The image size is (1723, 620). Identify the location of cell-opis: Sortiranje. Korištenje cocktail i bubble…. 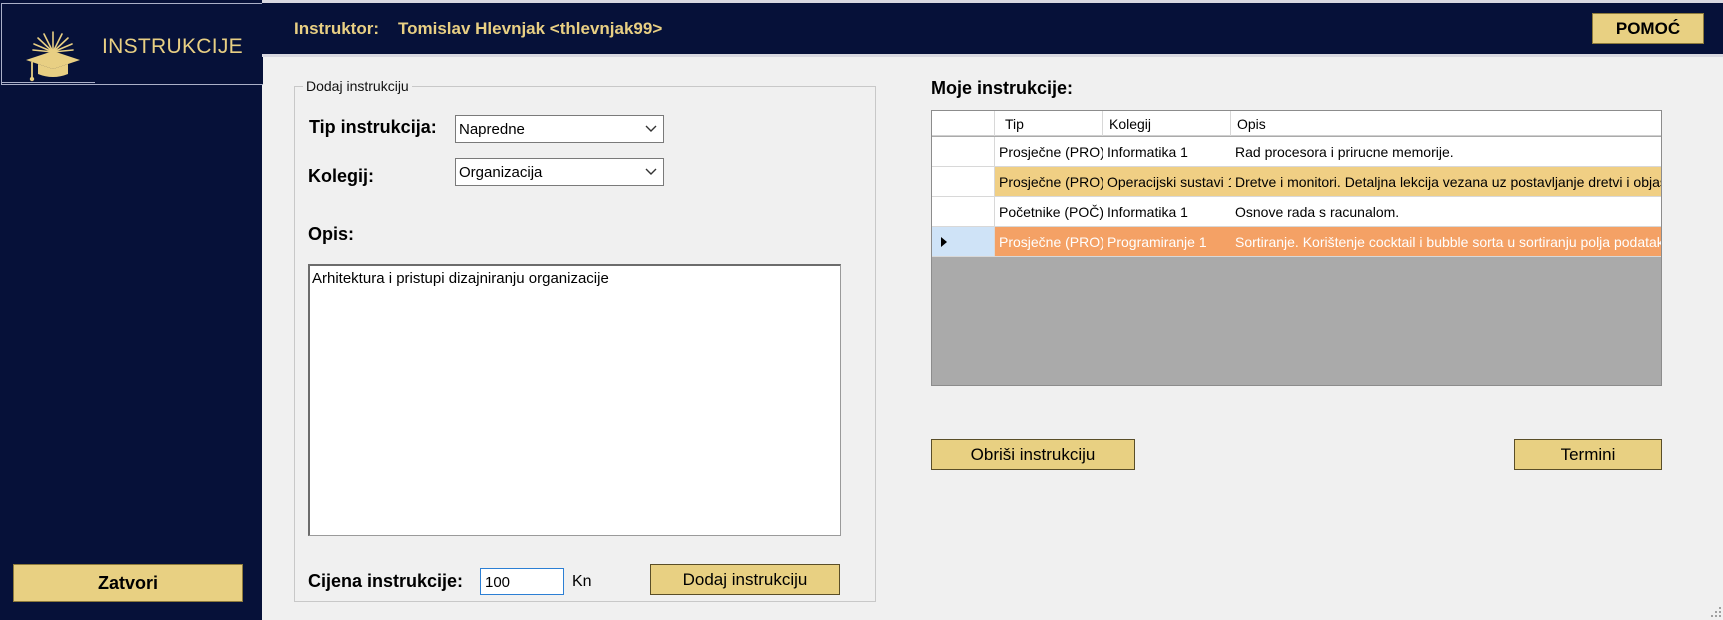
(1446, 242).